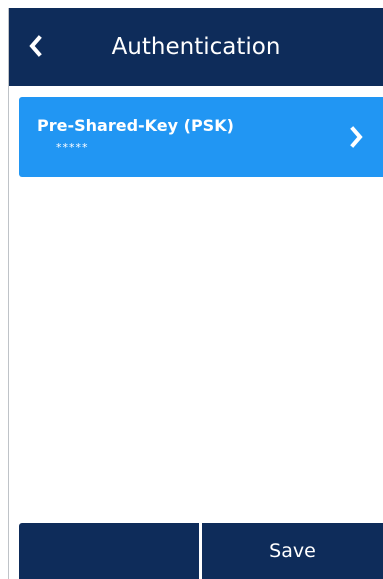 The width and height of the screenshot is (383, 579). What do you see at coordinates (8, 293) in the screenshot?
I see `frame-border` at bounding box center [8, 293].